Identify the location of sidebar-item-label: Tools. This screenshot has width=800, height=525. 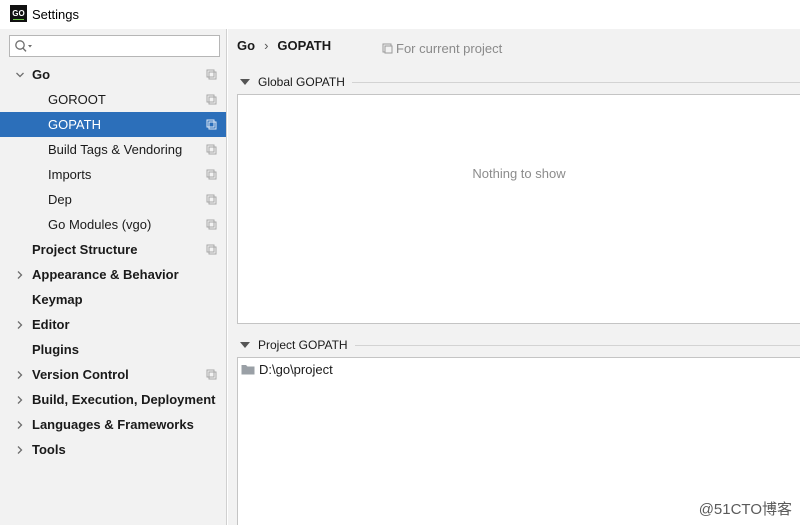
(49, 449).